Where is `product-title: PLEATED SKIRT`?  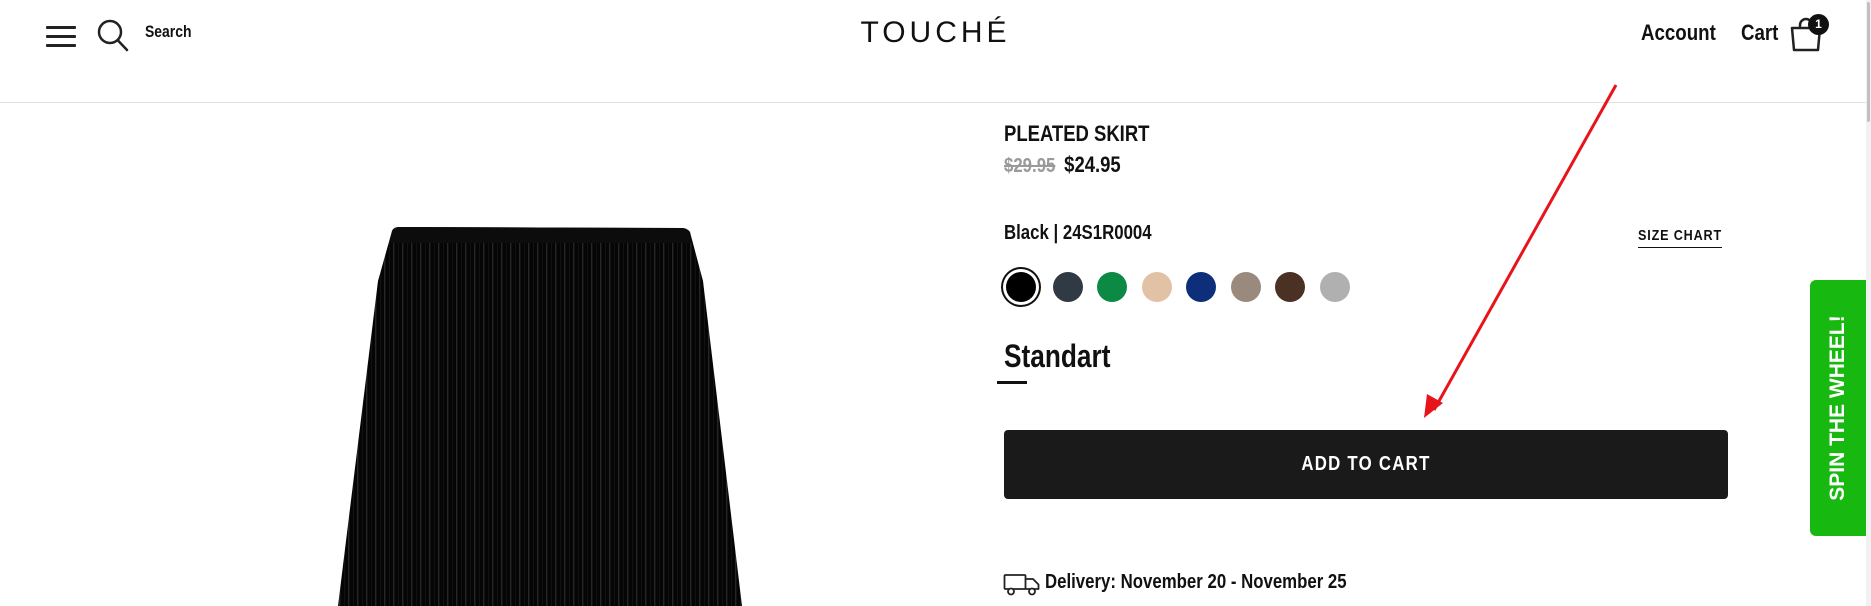
product-title: PLEATED SKIRT is located at coordinates (1077, 133).